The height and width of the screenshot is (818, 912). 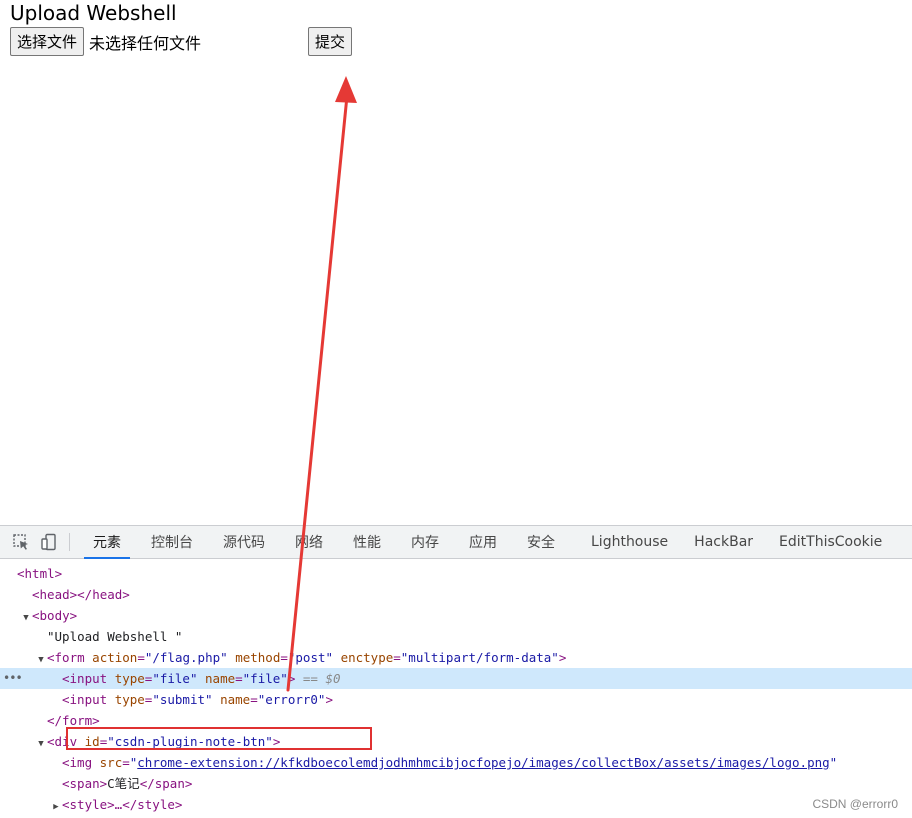 What do you see at coordinates (479, 657) in the screenshot?
I see `attr-value: "multipart/form-data"` at bounding box center [479, 657].